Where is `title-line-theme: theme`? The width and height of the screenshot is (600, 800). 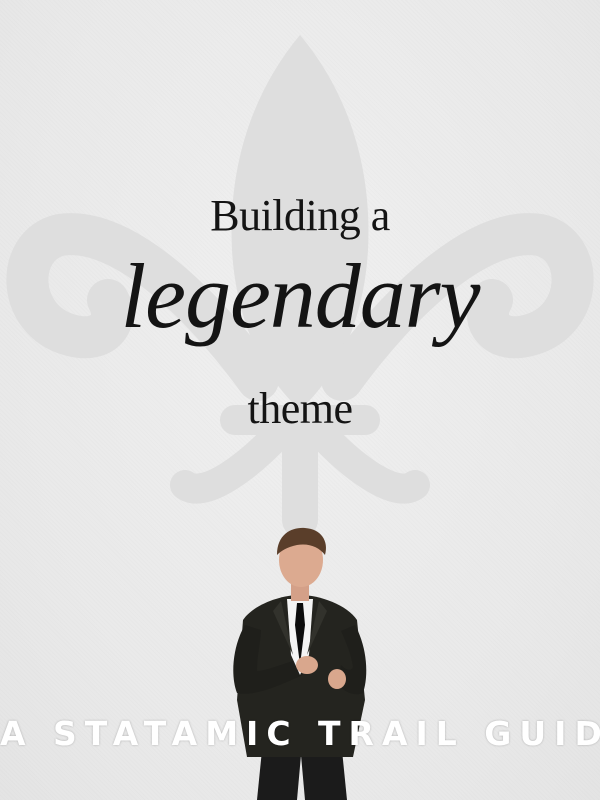 title-line-theme: theme is located at coordinates (300, 408).